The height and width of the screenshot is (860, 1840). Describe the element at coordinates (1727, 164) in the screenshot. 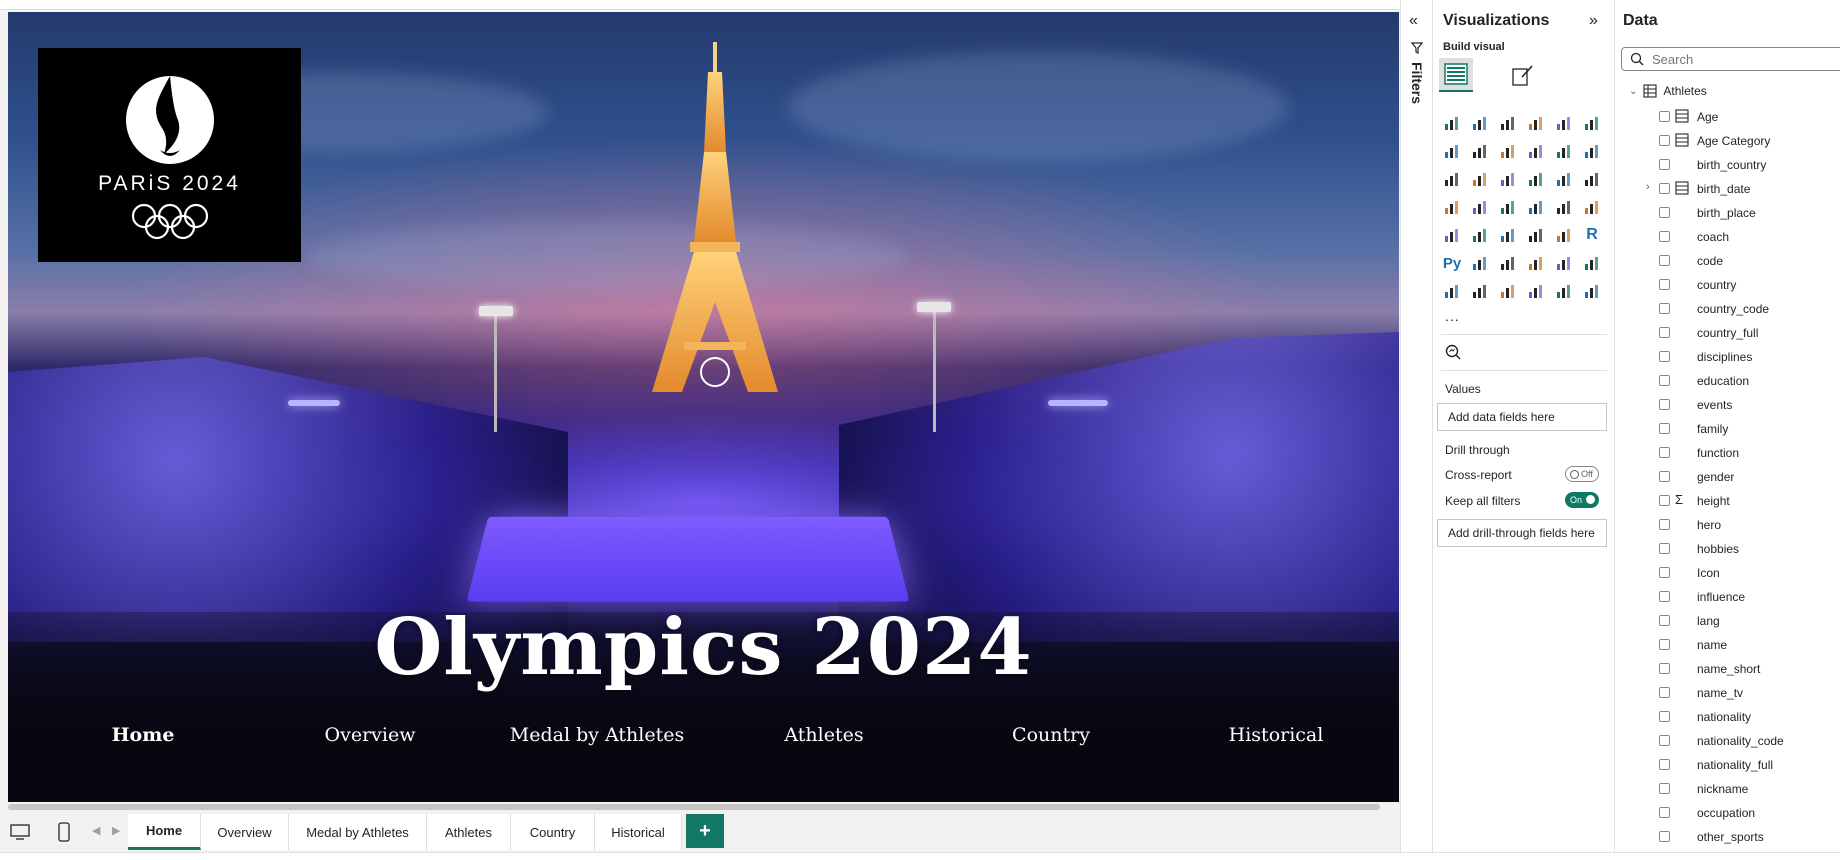

I see `field-row: birth_country` at that location.